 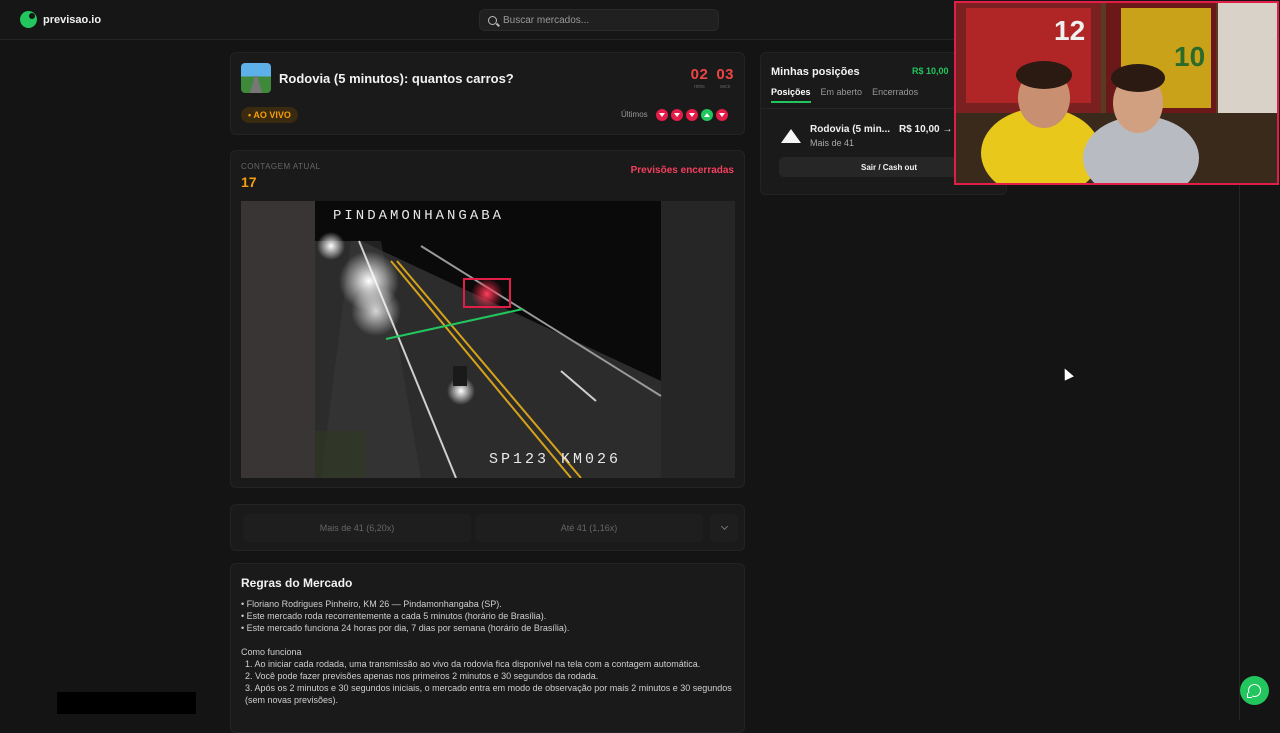 What do you see at coordinates (895, 95) in the screenshot?
I see `tab-closed: Encerrados` at bounding box center [895, 95].